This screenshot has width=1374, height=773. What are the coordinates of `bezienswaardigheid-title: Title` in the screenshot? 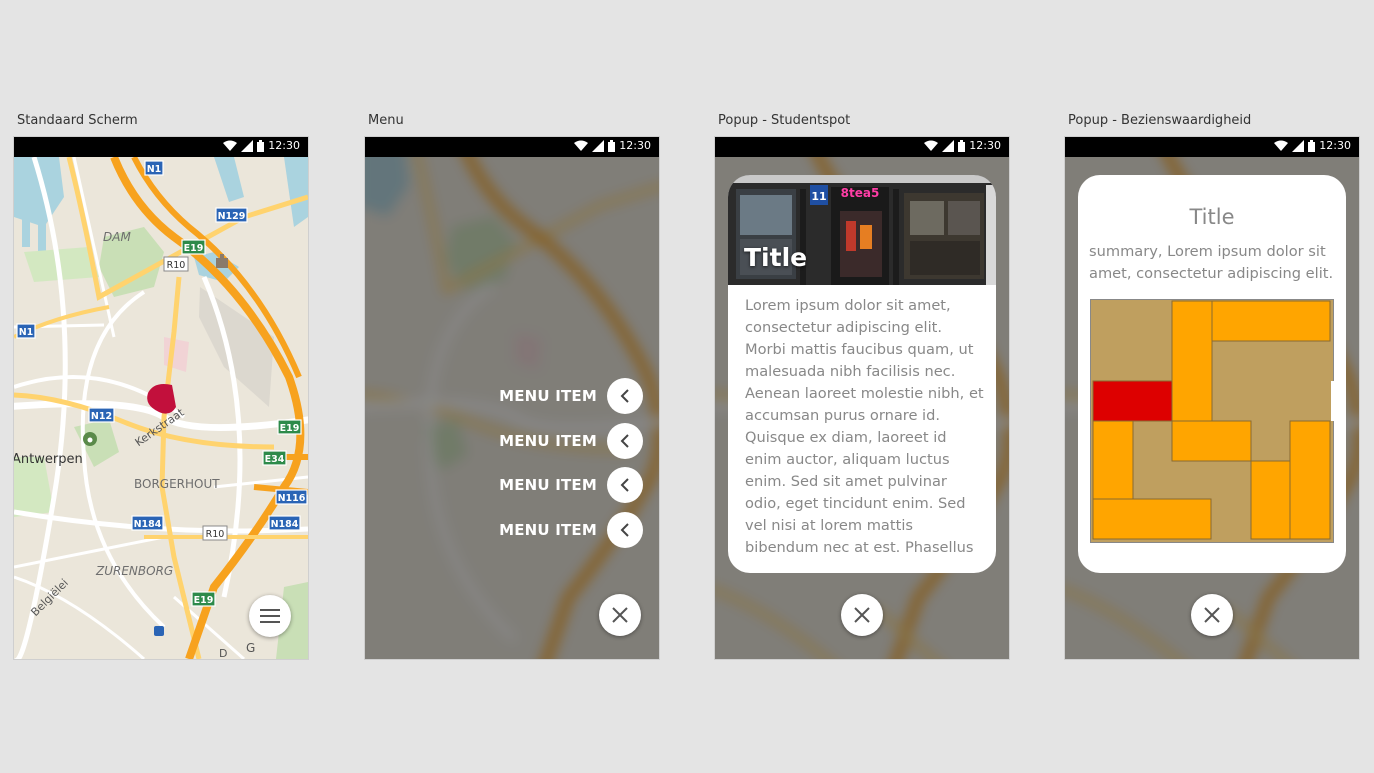 It's located at (1212, 217).